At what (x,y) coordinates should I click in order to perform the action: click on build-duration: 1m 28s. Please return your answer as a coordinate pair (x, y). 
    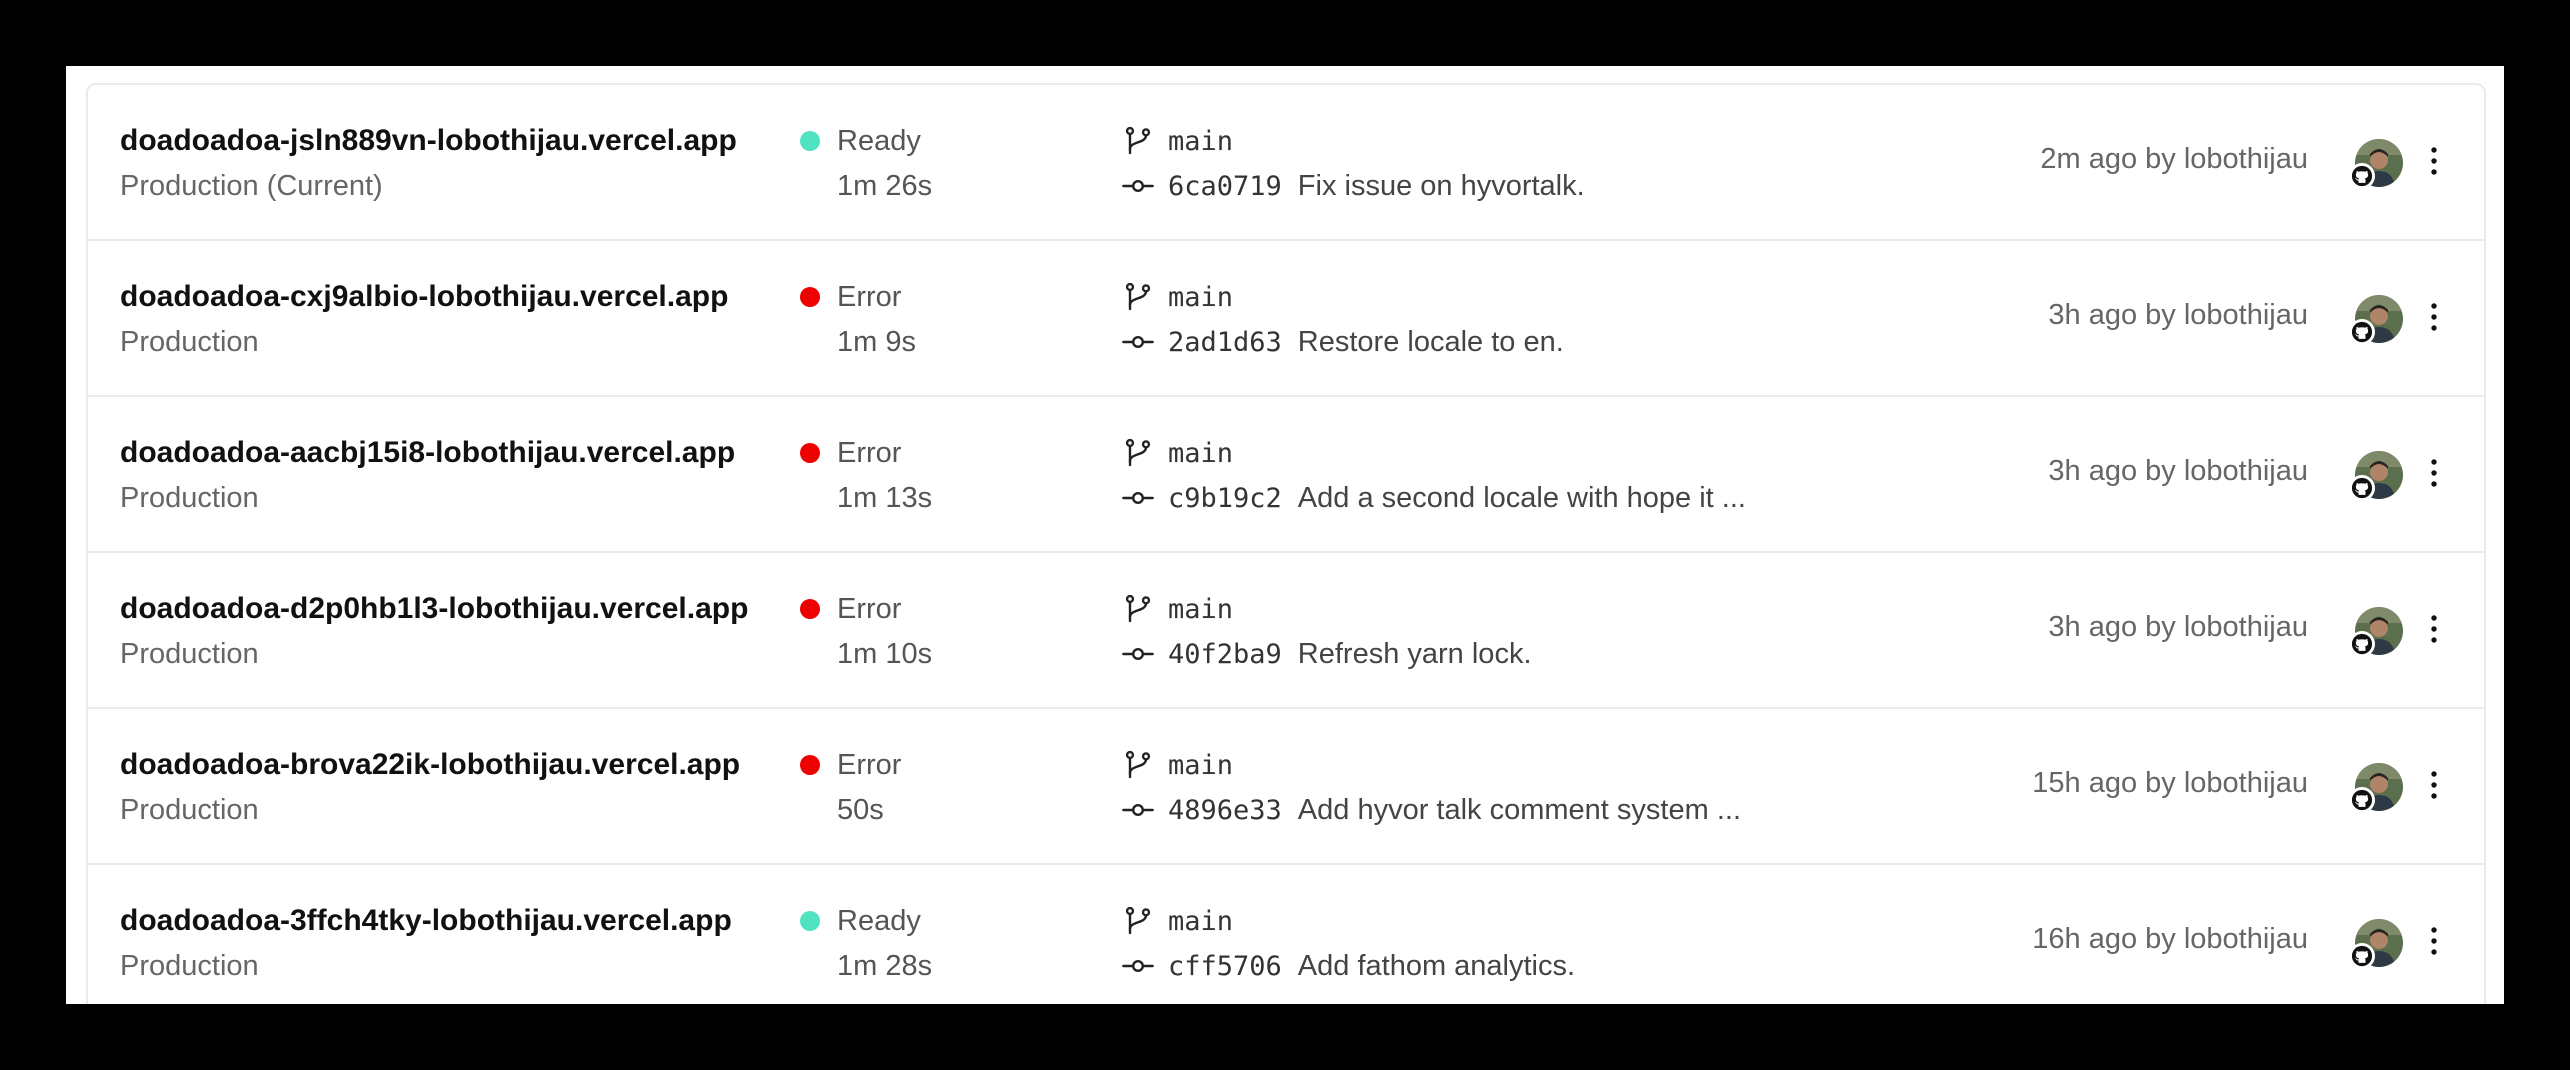
    Looking at the image, I should click on (885, 966).